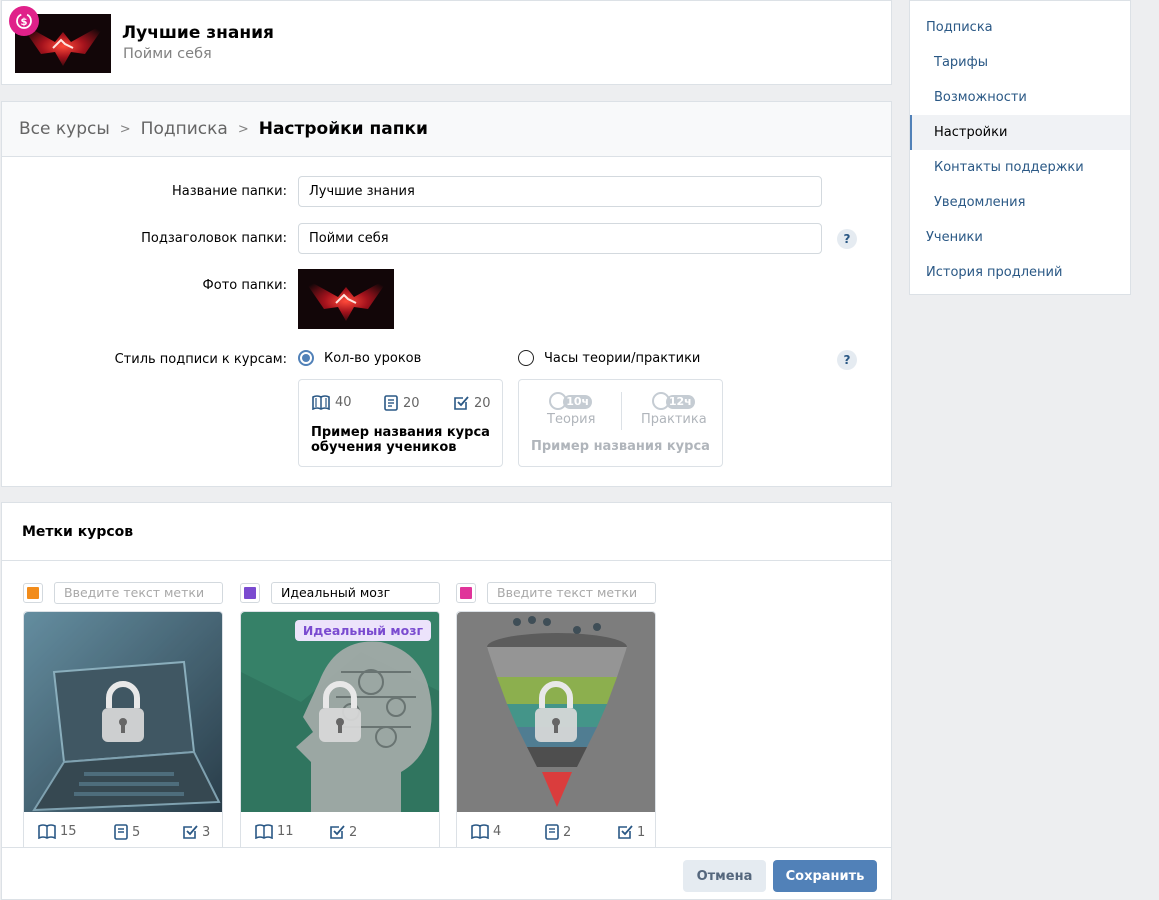  I want to click on folder-title: Лучшие знания, so click(198, 33).